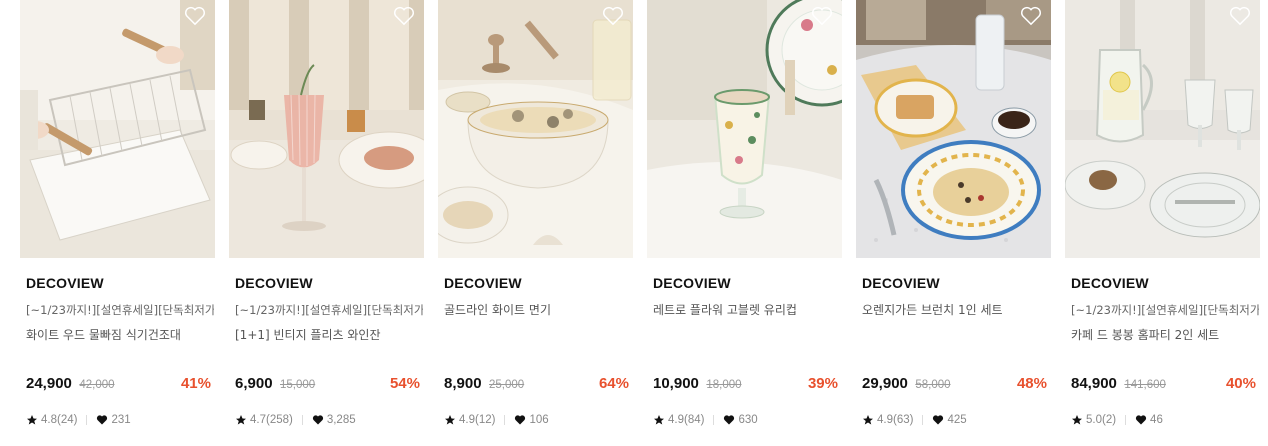 This screenshot has height=446, width=1268. Describe the element at coordinates (59, 420) in the screenshot. I see `rating-text: 4.8(24)` at that location.